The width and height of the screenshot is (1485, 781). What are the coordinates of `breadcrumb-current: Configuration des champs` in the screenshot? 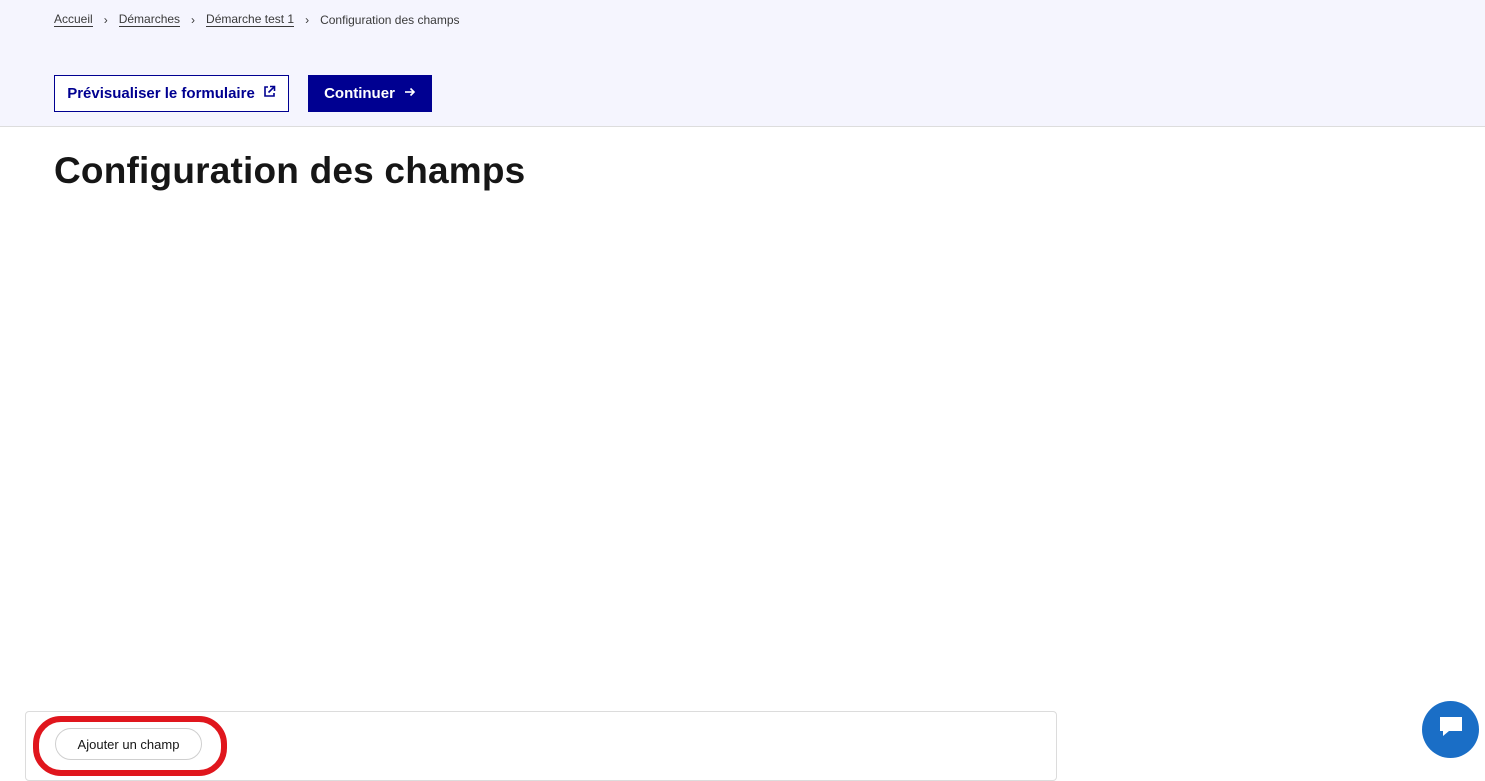 It's located at (390, 19).